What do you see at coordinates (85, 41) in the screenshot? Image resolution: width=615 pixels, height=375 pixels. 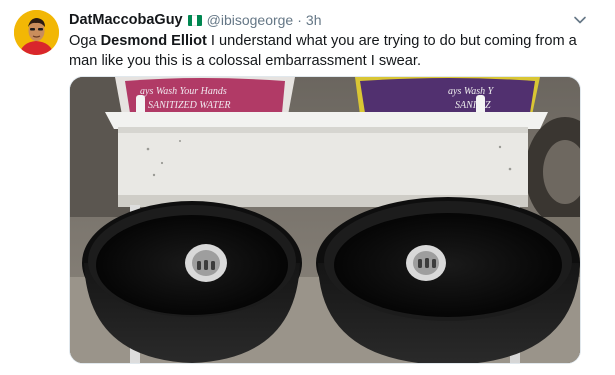 I see `tweet-text-start: Oga` at bounding box center [85, 41].